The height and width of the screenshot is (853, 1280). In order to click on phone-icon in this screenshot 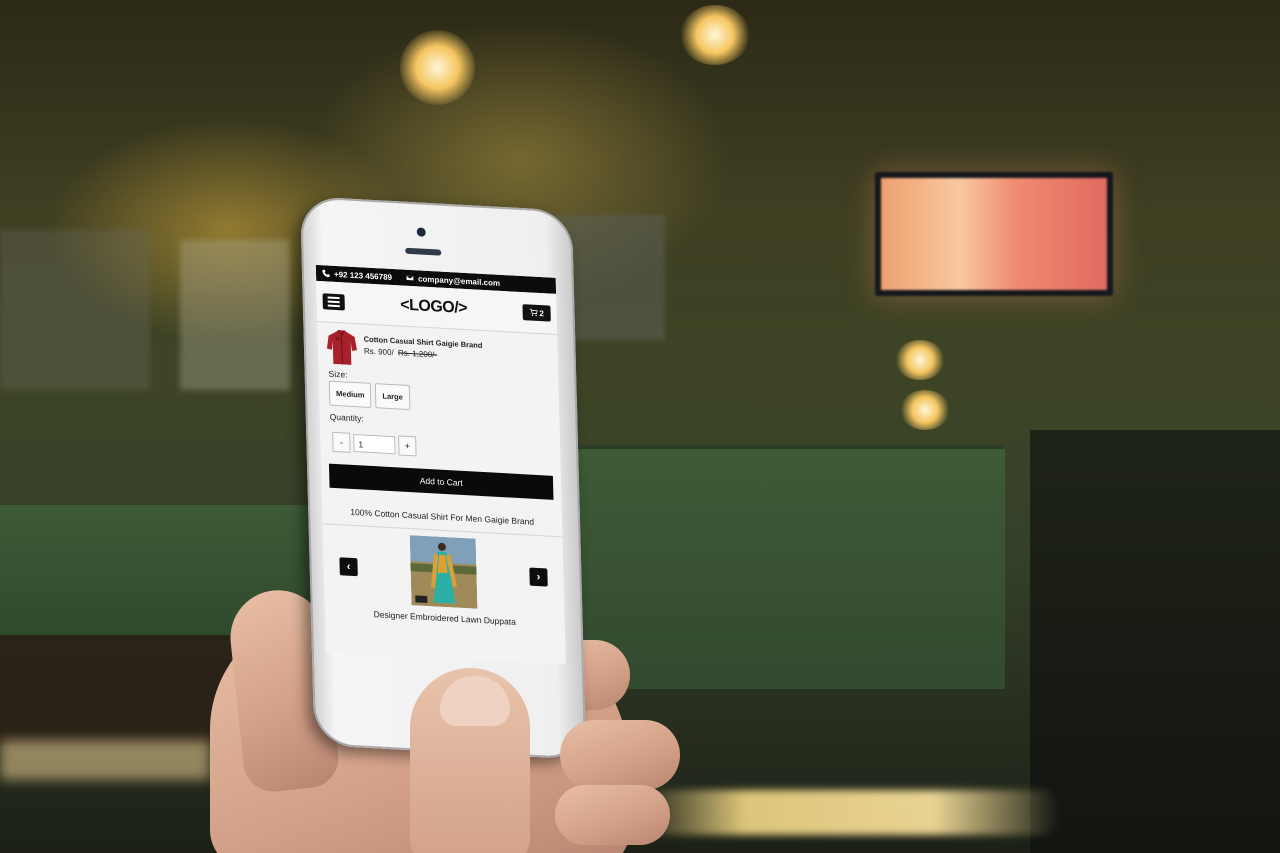, I will do `click(326, 273)`.